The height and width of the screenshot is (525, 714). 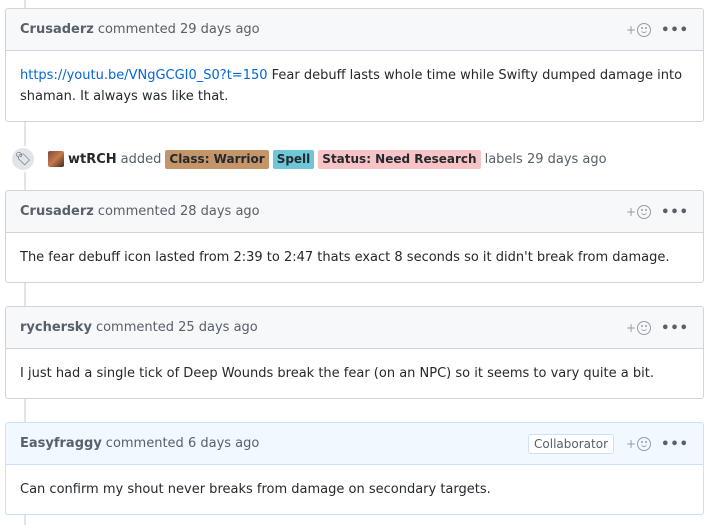 I want to click on comment-actions: Collaborator + •••, so click(x=608, y=444).